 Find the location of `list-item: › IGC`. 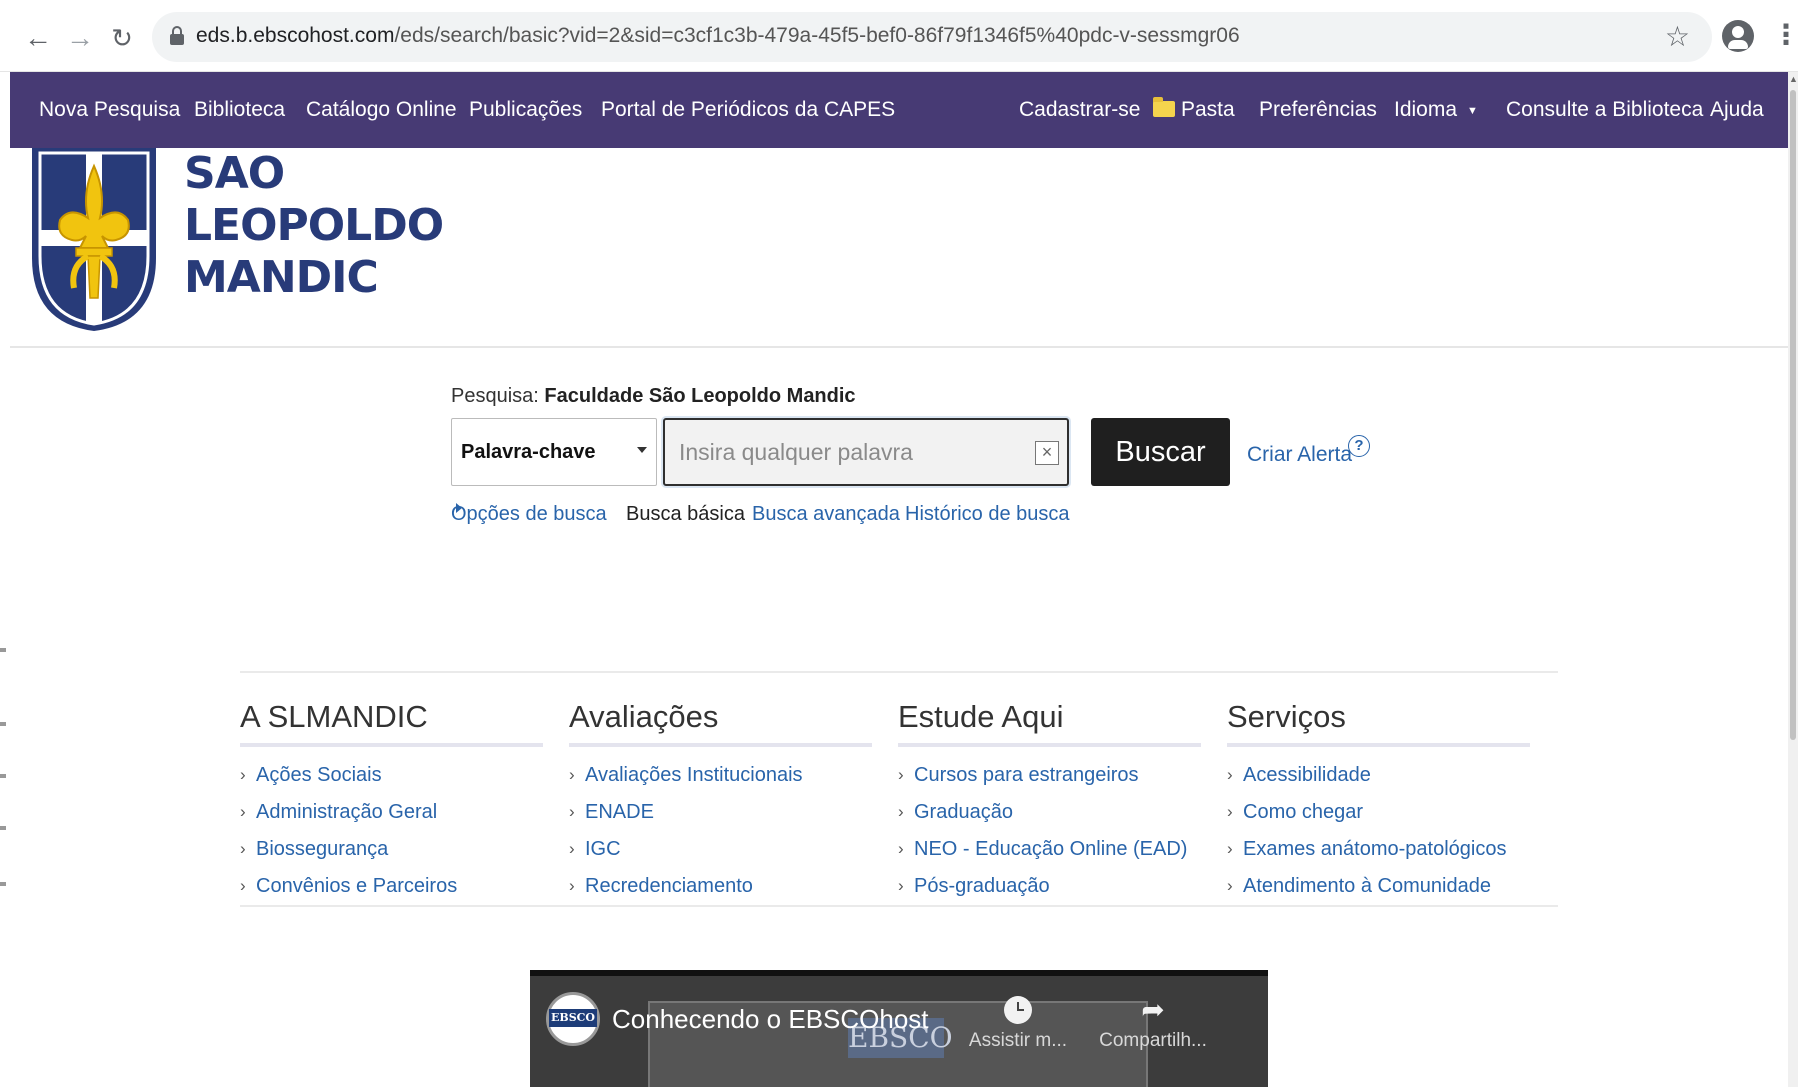

list-item: › IGC is located at coordinates (720, 853).